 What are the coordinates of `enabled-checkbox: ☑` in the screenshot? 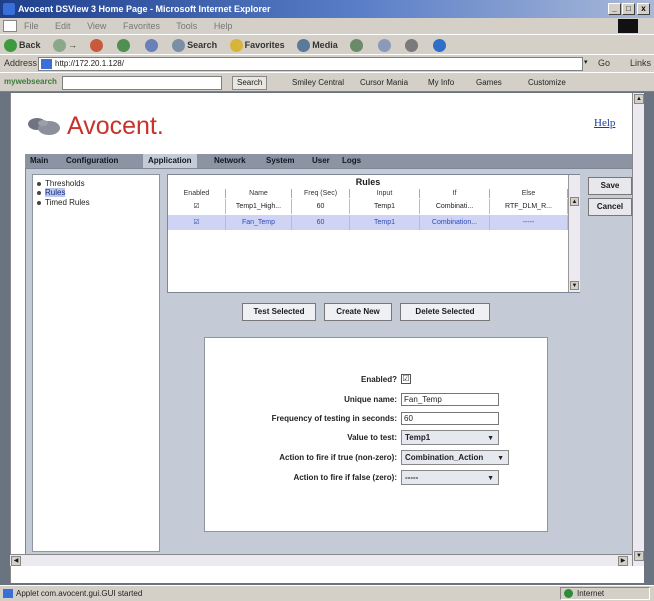 It's located at (406, 379).